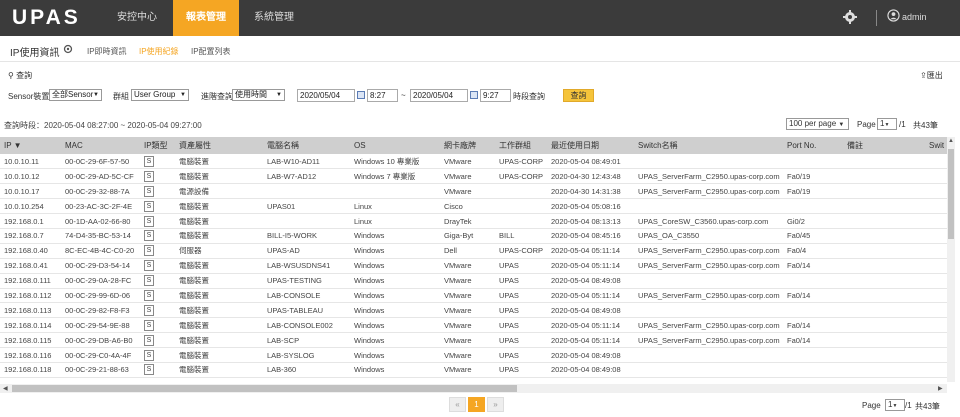  I want to click on table-cell: 192.168.0.112, so click(30, 296).